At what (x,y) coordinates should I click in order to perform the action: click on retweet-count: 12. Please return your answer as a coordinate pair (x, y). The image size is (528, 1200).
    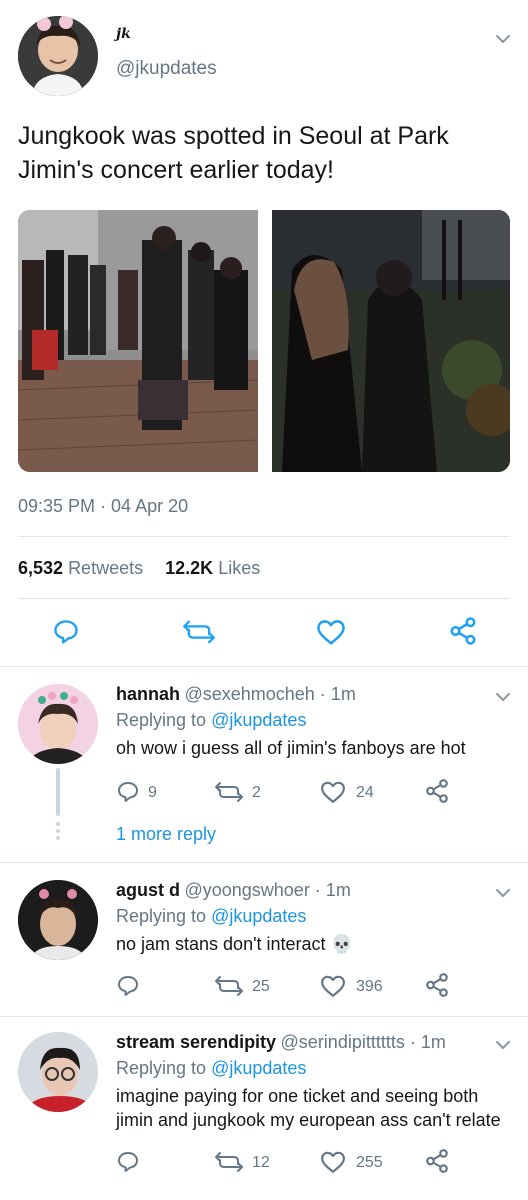
    Looking at the image, I should click on (261, 1162).